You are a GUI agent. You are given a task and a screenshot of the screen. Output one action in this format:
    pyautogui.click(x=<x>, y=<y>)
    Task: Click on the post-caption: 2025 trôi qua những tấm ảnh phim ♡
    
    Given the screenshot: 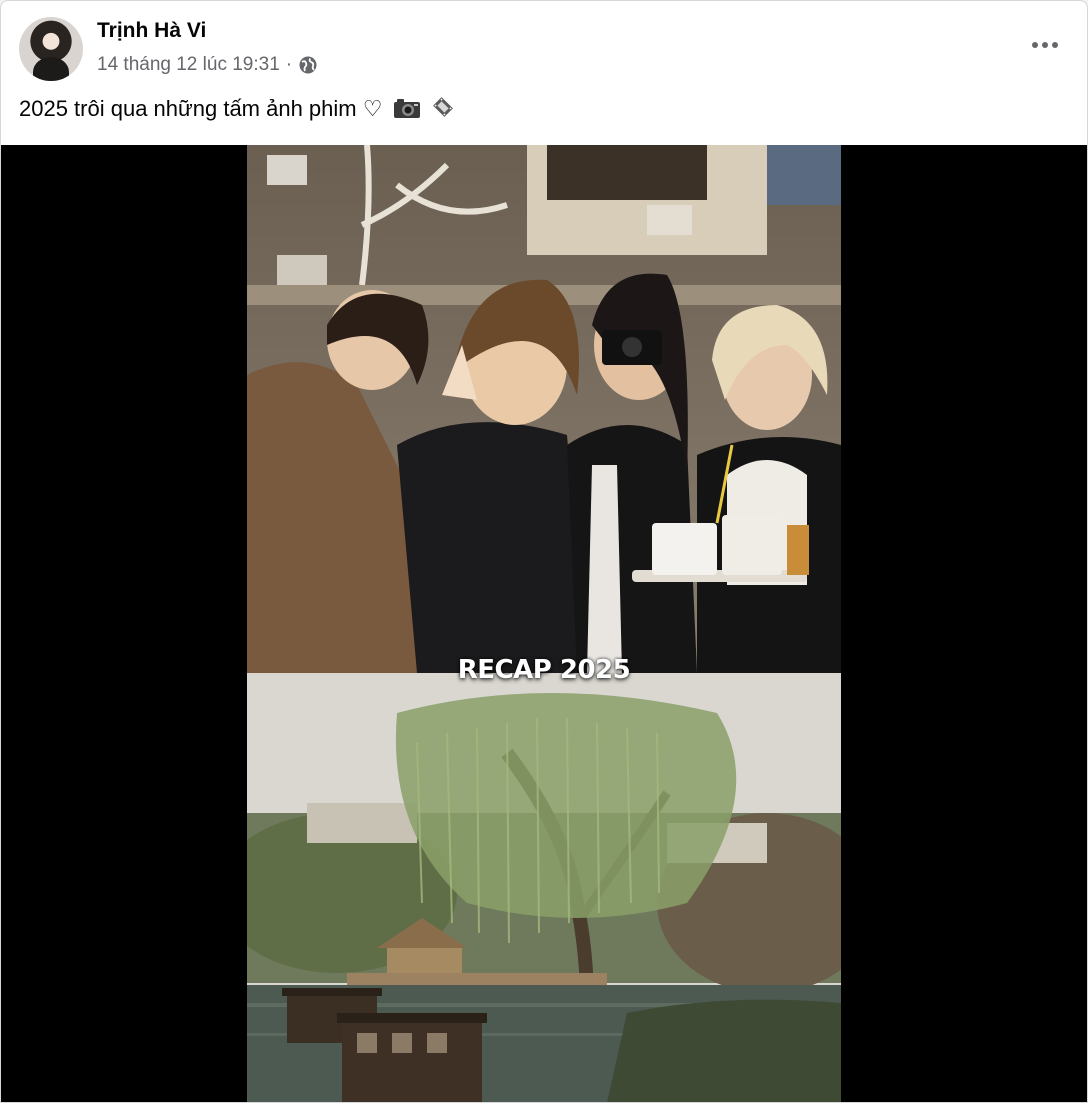 What is the action you would take?
    pyautogui.click(x=237, y=108)
    